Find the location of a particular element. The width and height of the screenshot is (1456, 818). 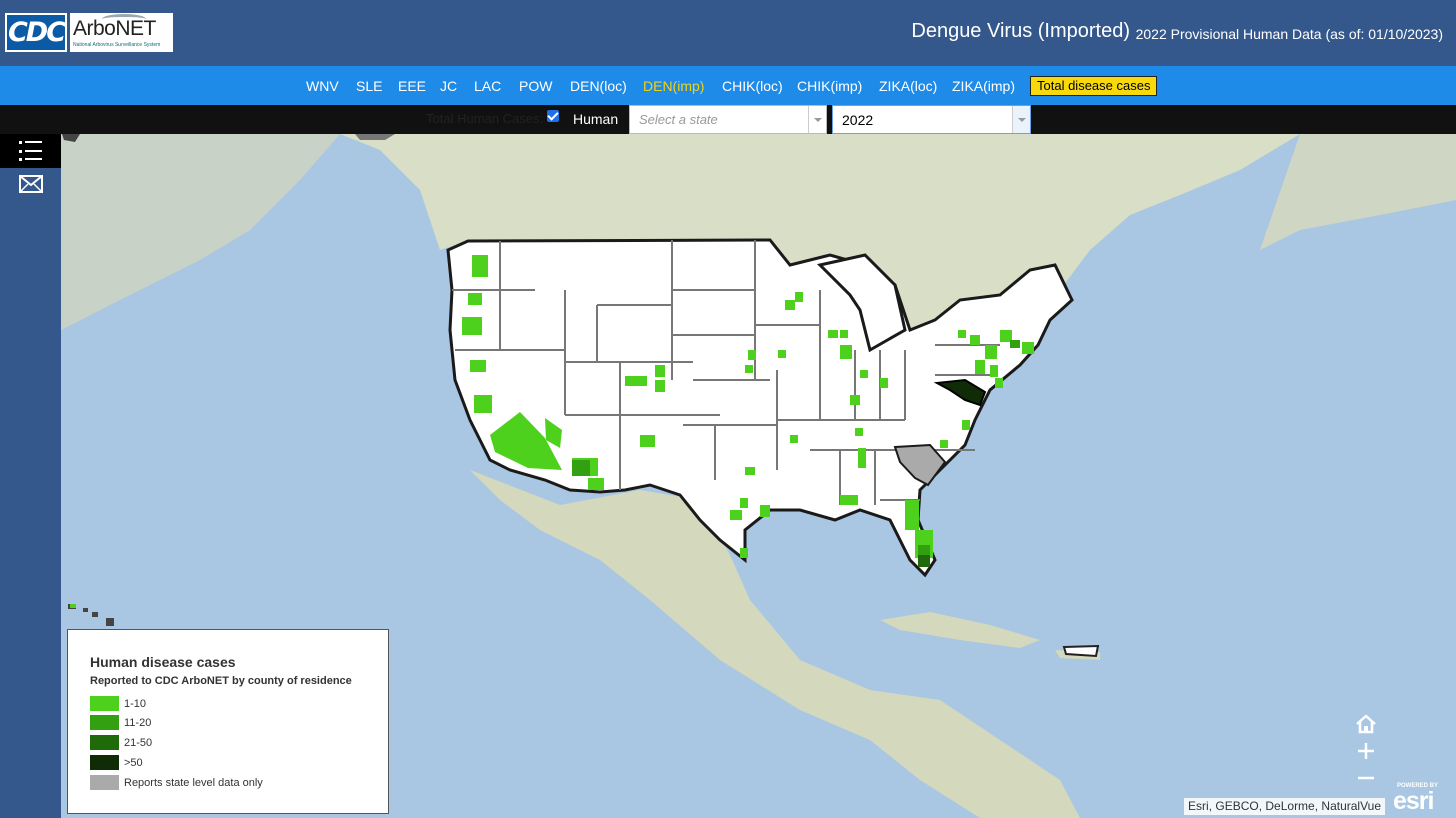

nav-item-jc: JC is located at coordinates (448, 86).